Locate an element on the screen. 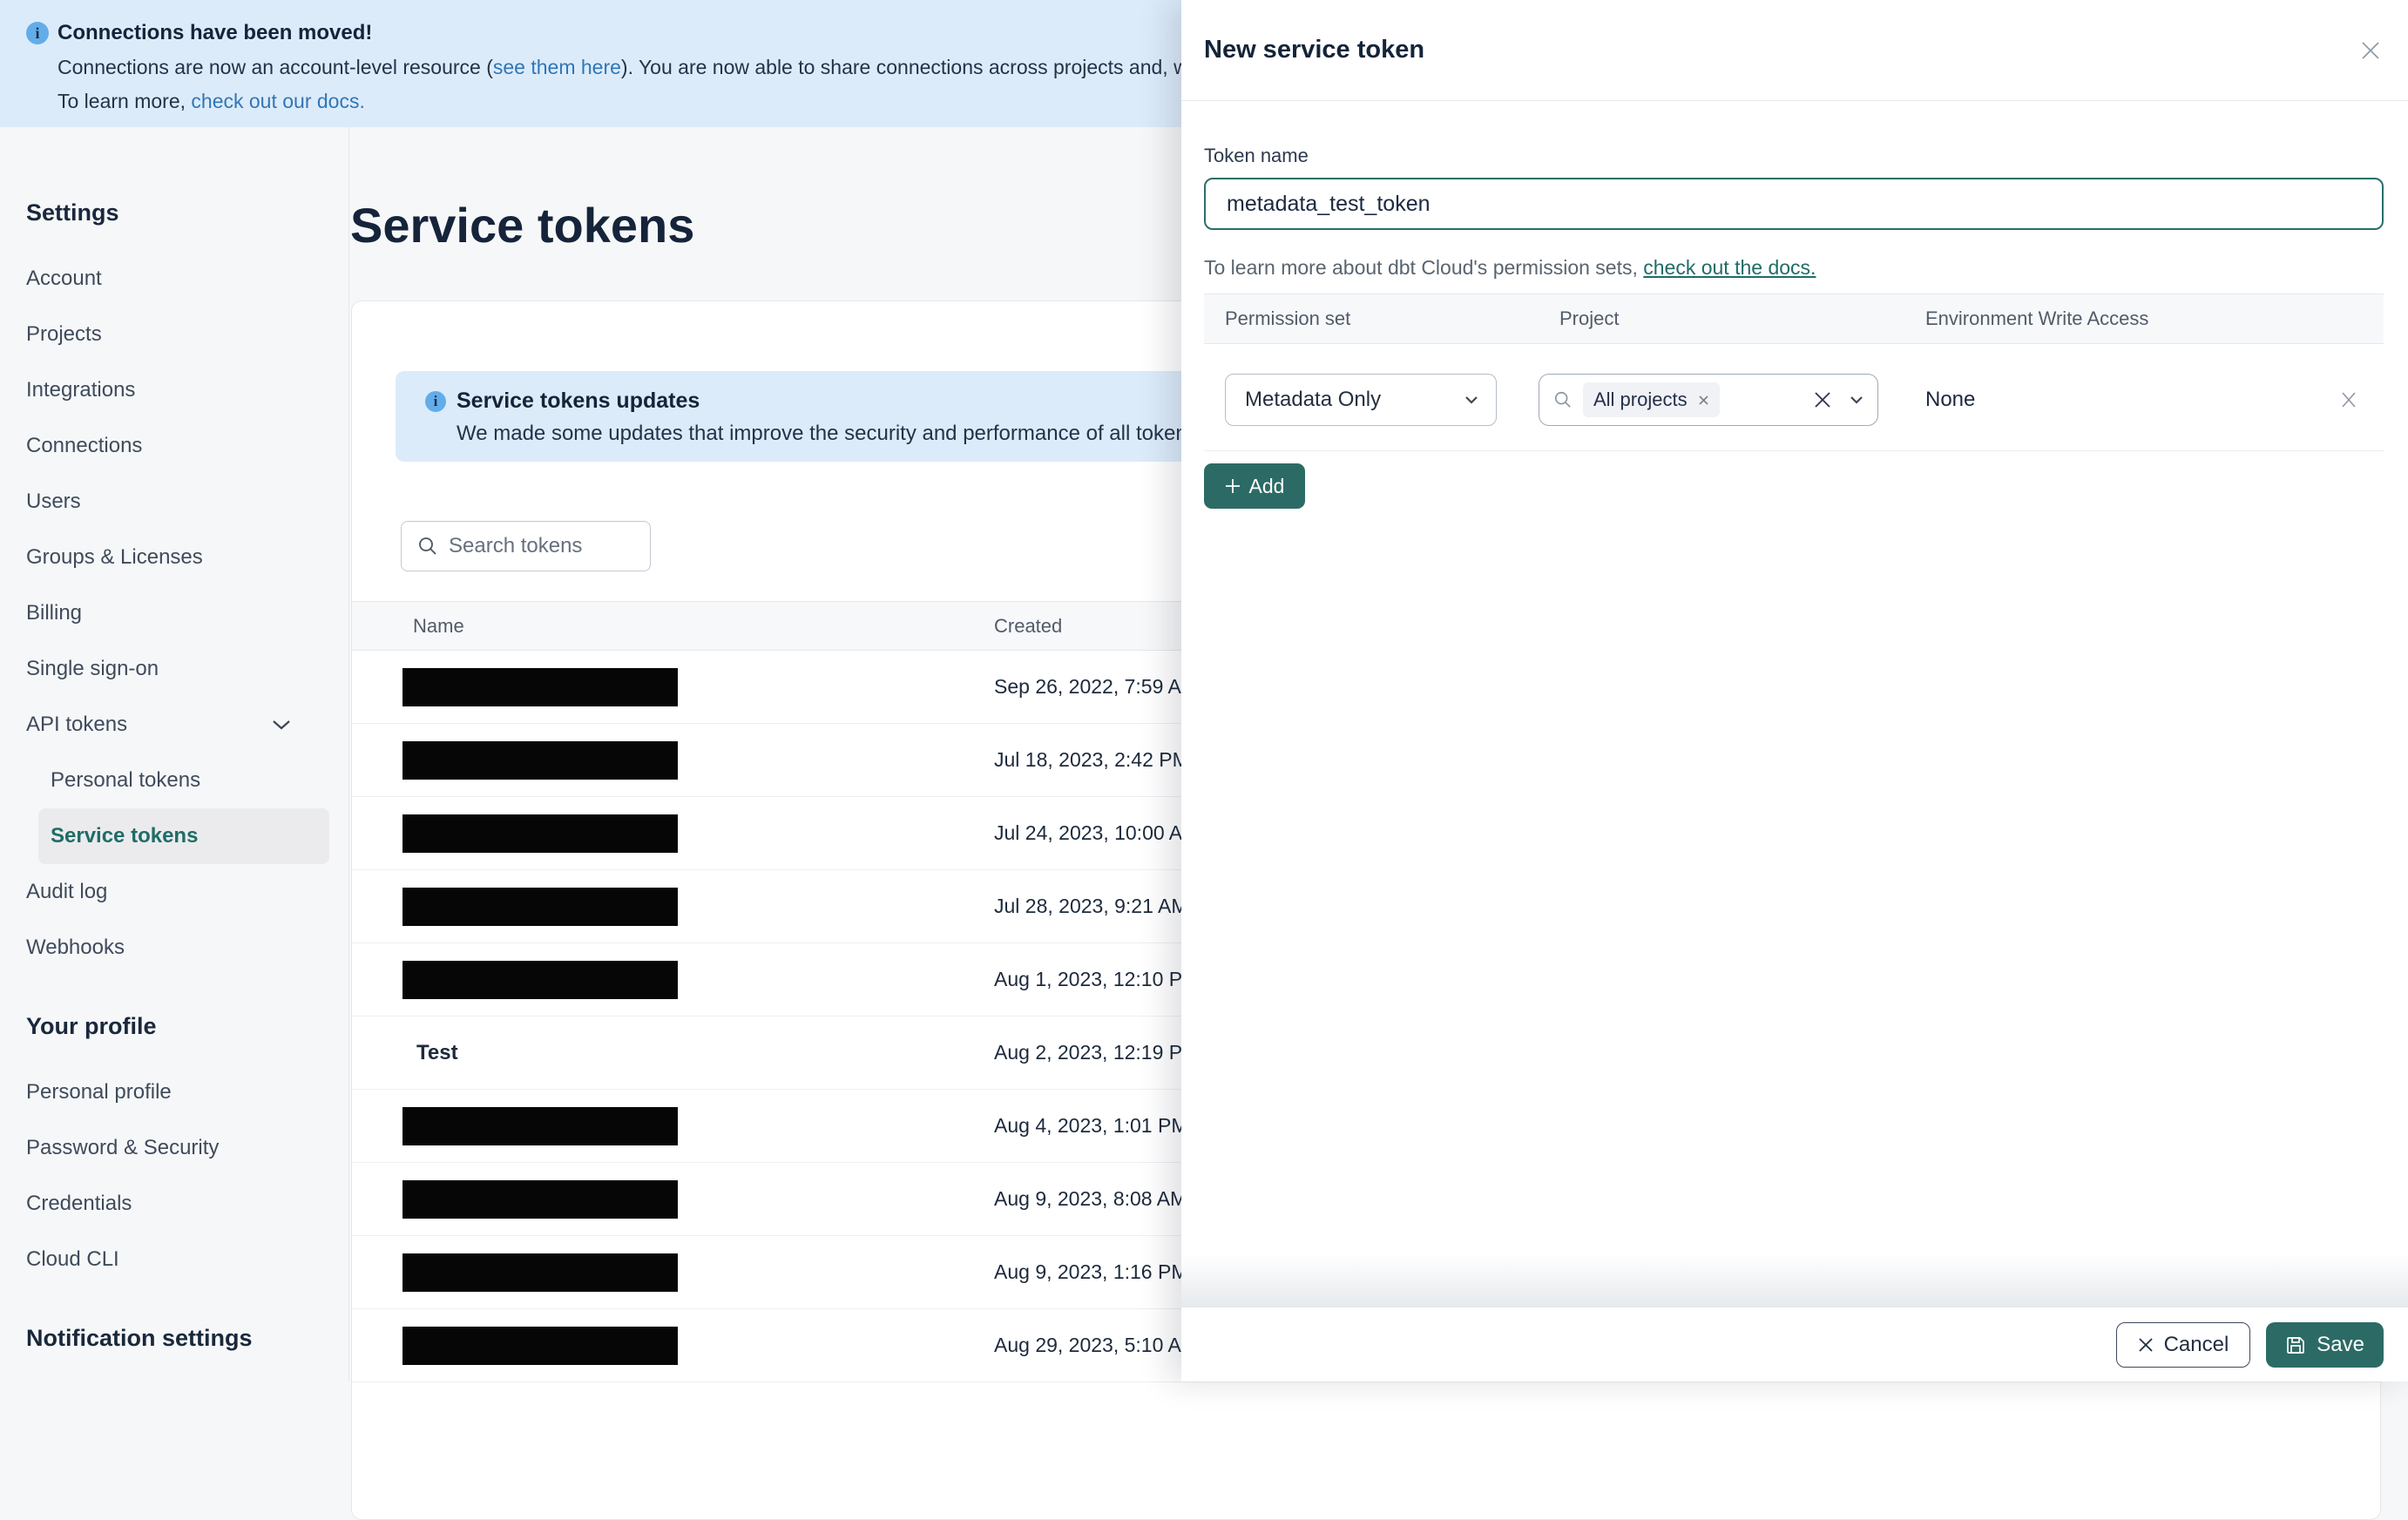 This screenshot has width=2408, height=1520. sidebar-item-service-tokens: Service tokens is located at coordinates (183, 836).